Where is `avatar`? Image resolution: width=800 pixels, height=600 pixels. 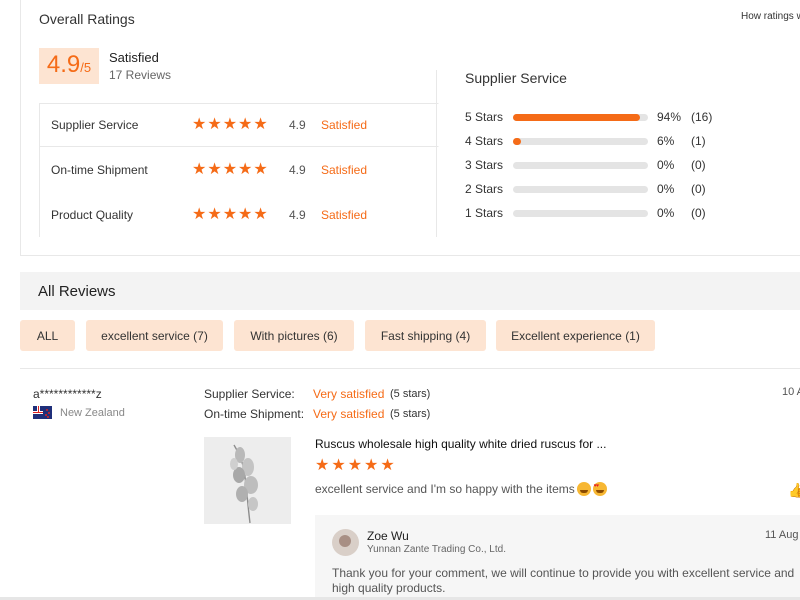
avatar is located at coordinates (345, 542).